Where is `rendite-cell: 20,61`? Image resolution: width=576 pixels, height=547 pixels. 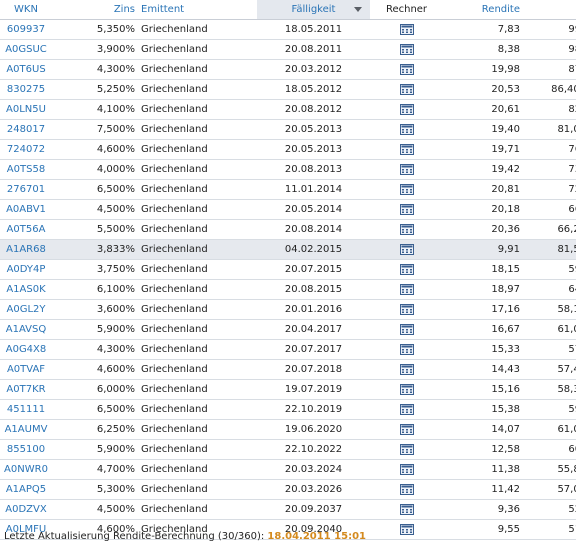
rendite-cell: 20,61 is located at coordinates (483, 109).